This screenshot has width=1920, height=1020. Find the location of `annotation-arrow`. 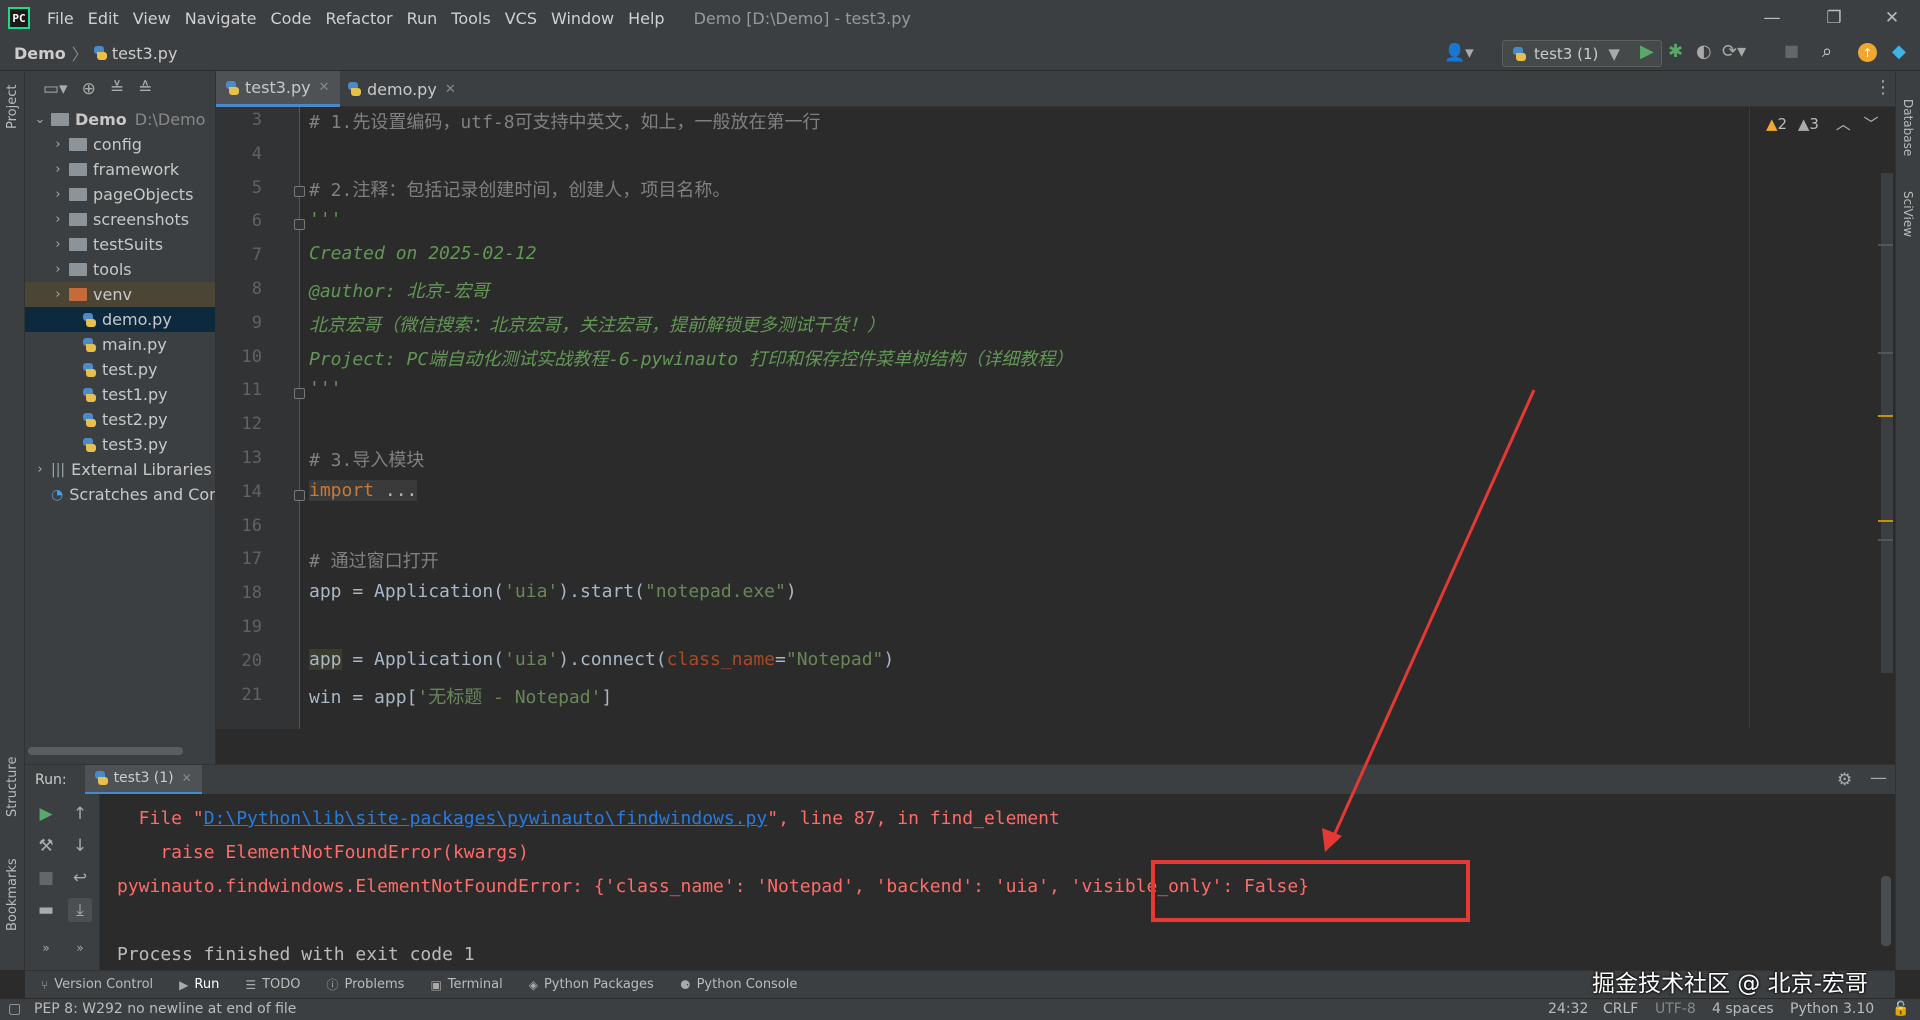

annotation-arrow is located at coordinates (1429, 620).